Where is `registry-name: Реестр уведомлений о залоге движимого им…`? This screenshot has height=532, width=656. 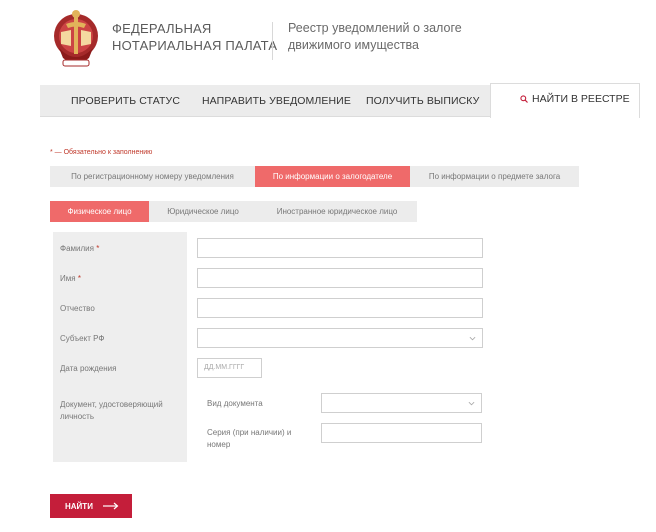 registry-name: Реестр уведомлений о залоге движимого им… is located at coordinates (375, 37).